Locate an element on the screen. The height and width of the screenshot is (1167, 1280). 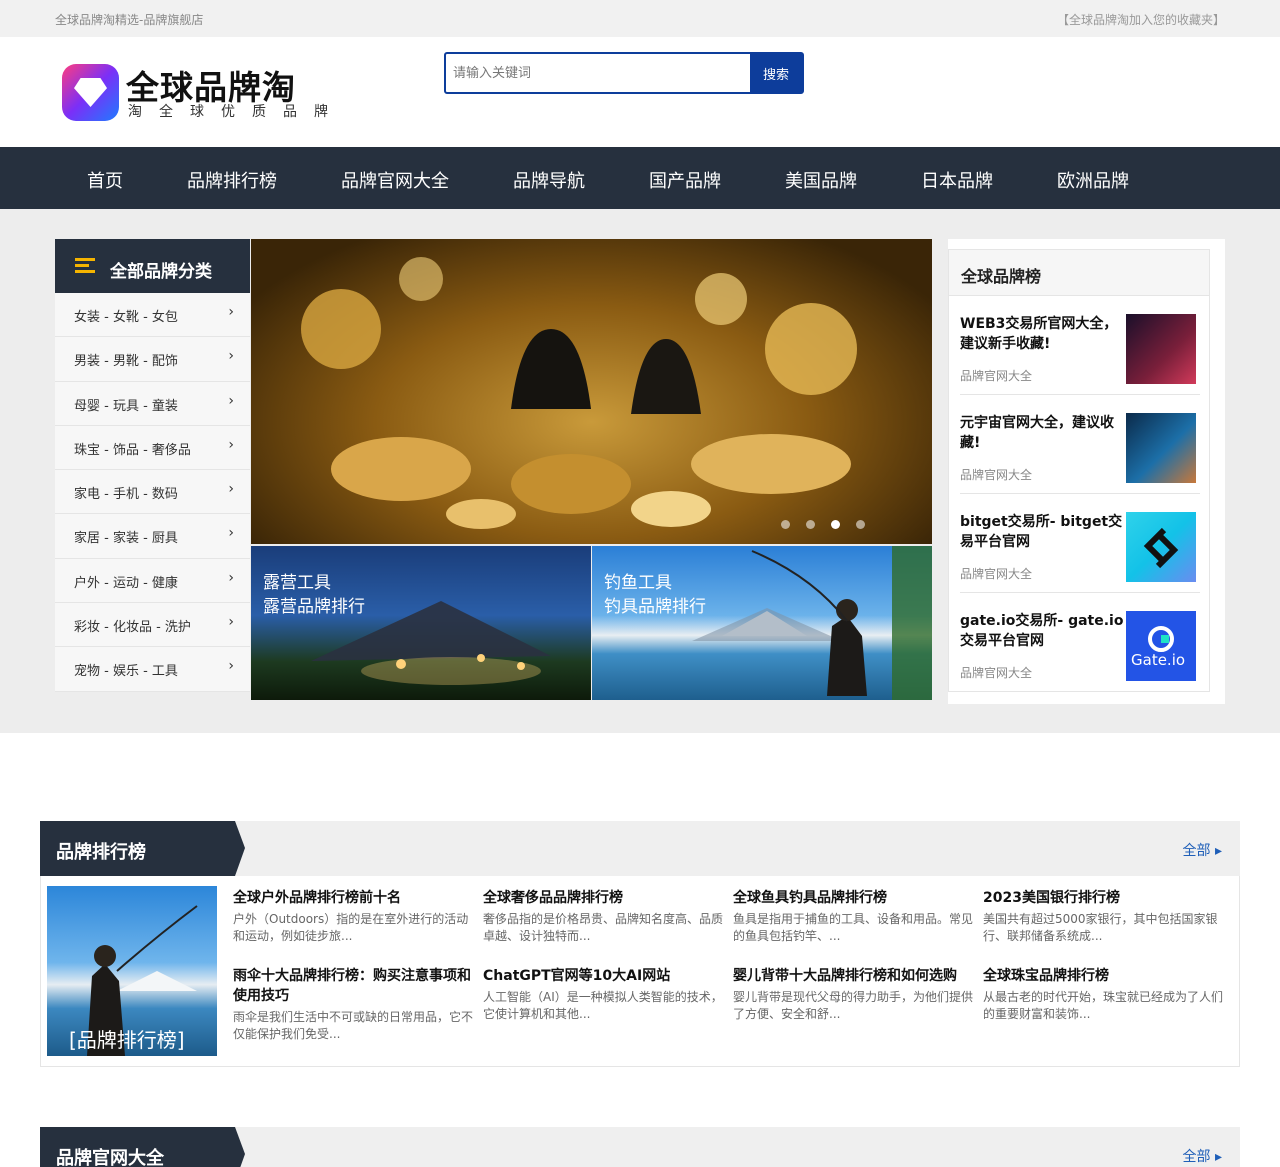
ranking-entry: WEB3交易所官网大全，建议新手收藏! 品牌官网大全 is located at coordinates (1080, 345).